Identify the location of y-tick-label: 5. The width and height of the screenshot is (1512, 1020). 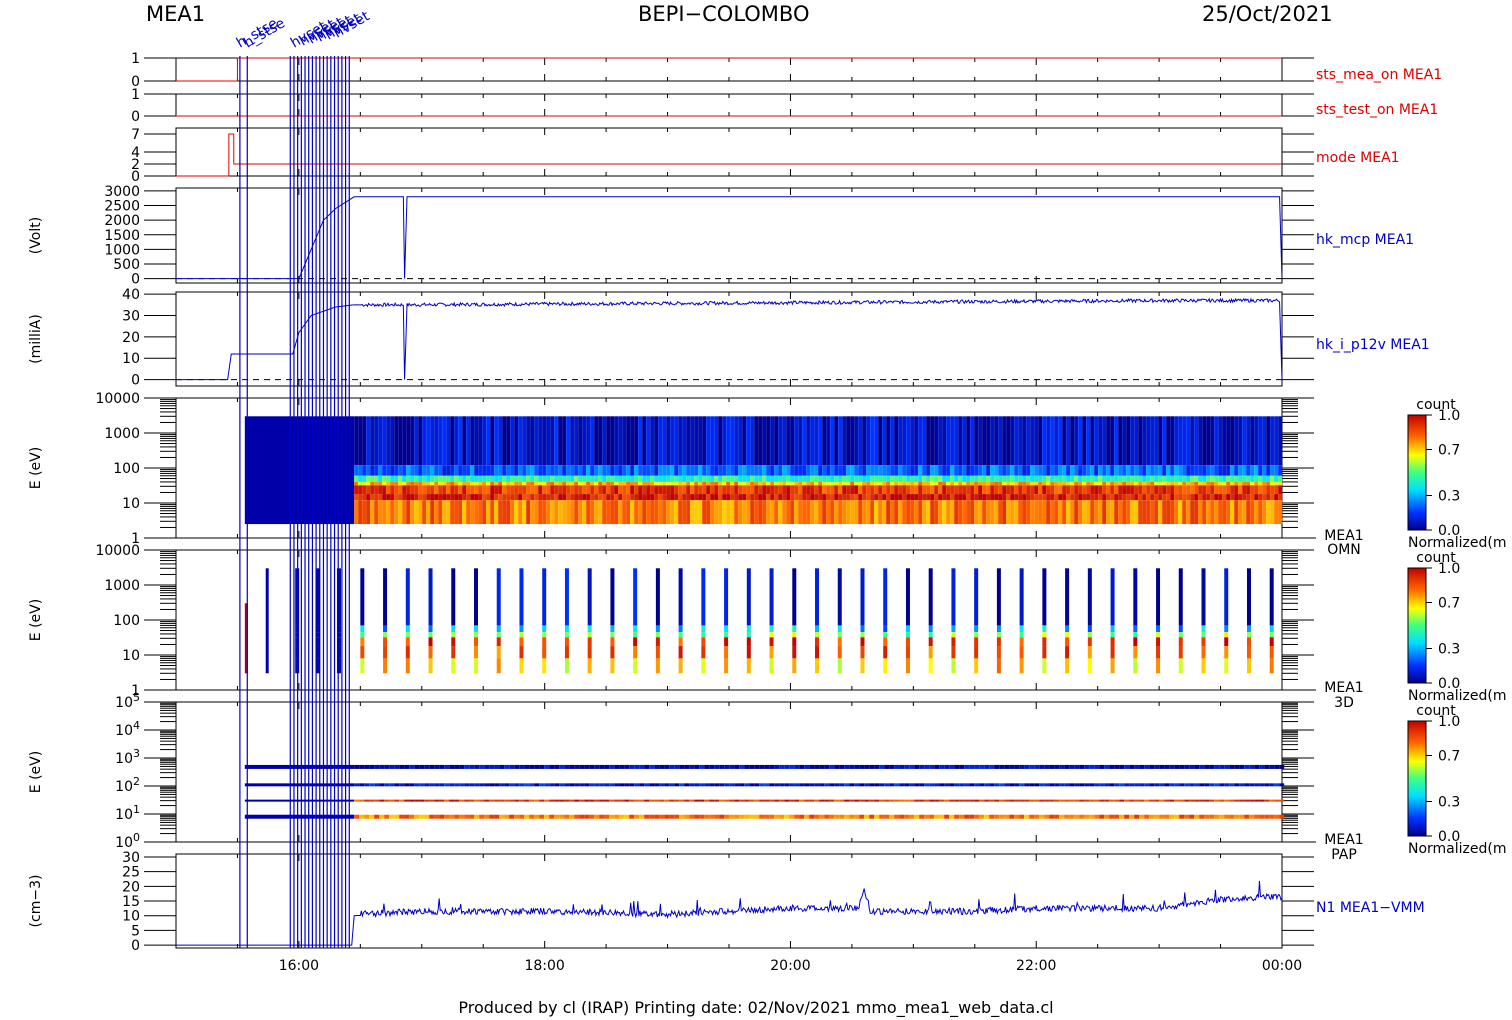
(135, 931).